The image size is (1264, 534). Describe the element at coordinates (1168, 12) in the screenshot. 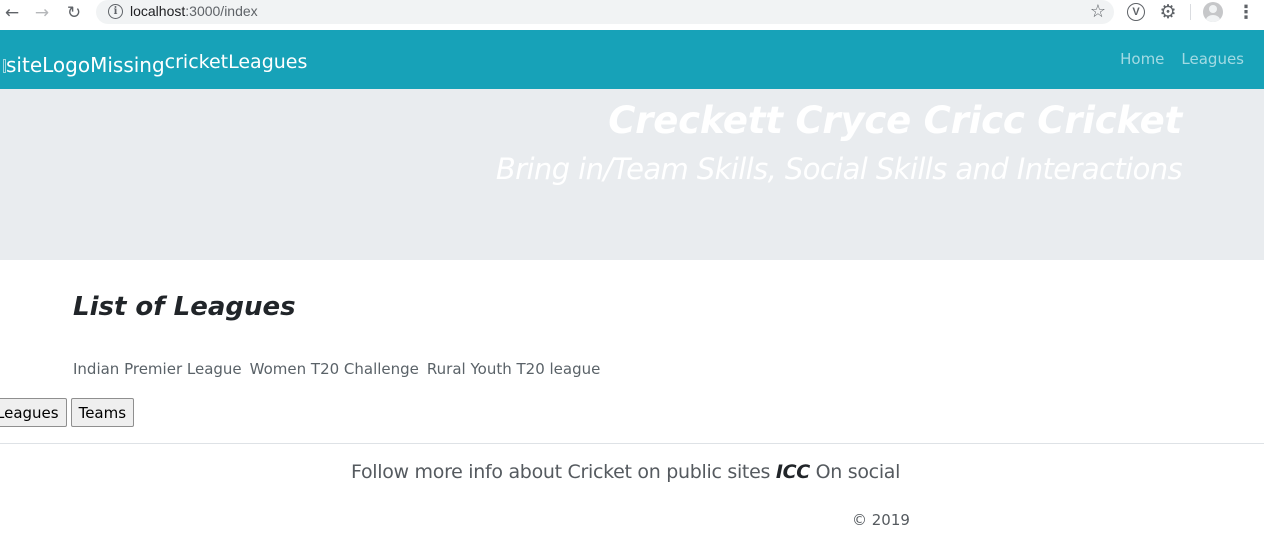

I see `extension-gear-icon: ⚙` at that location.